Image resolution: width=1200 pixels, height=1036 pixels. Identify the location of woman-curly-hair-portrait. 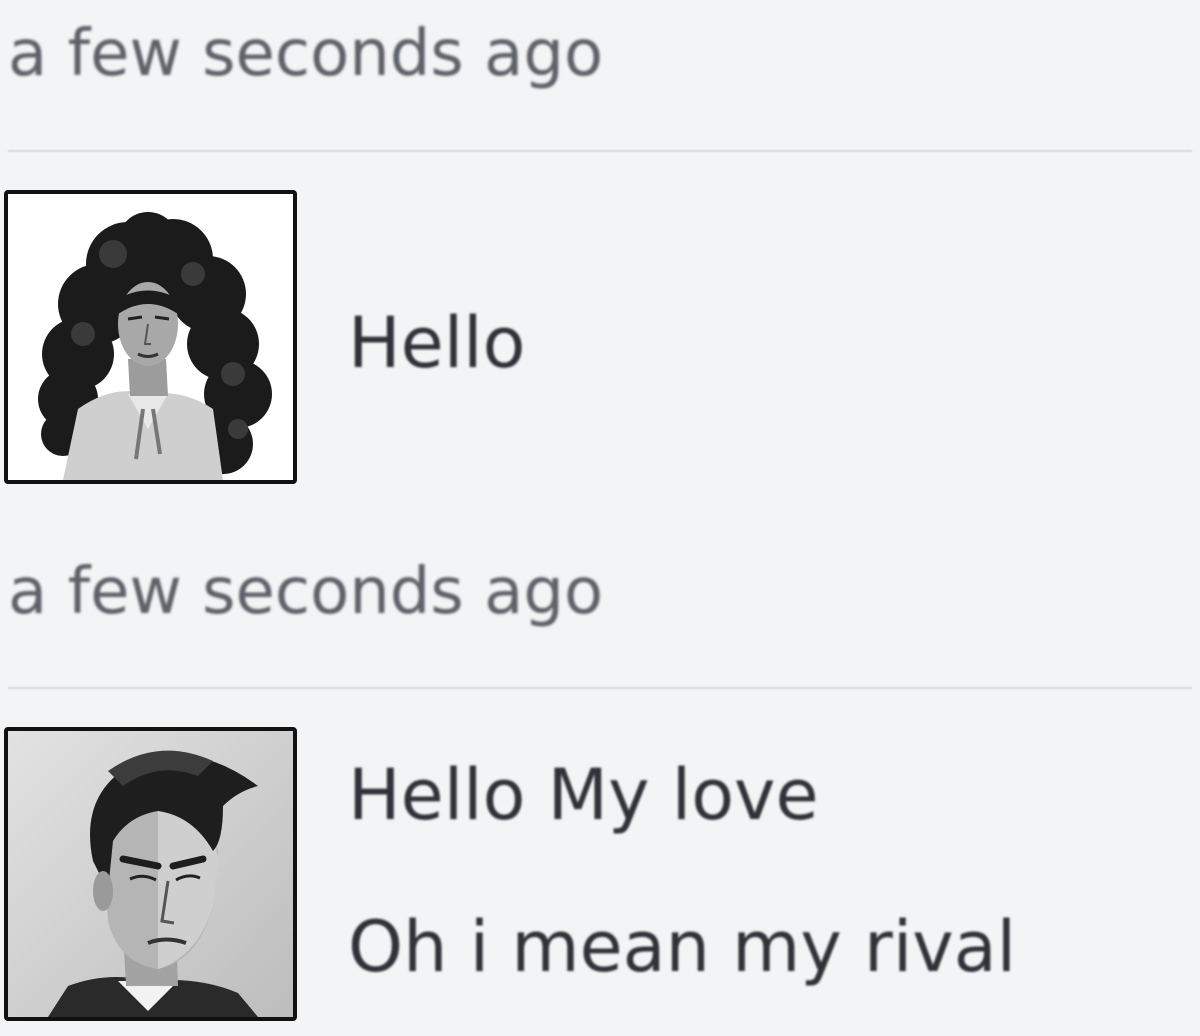
(150, 337).